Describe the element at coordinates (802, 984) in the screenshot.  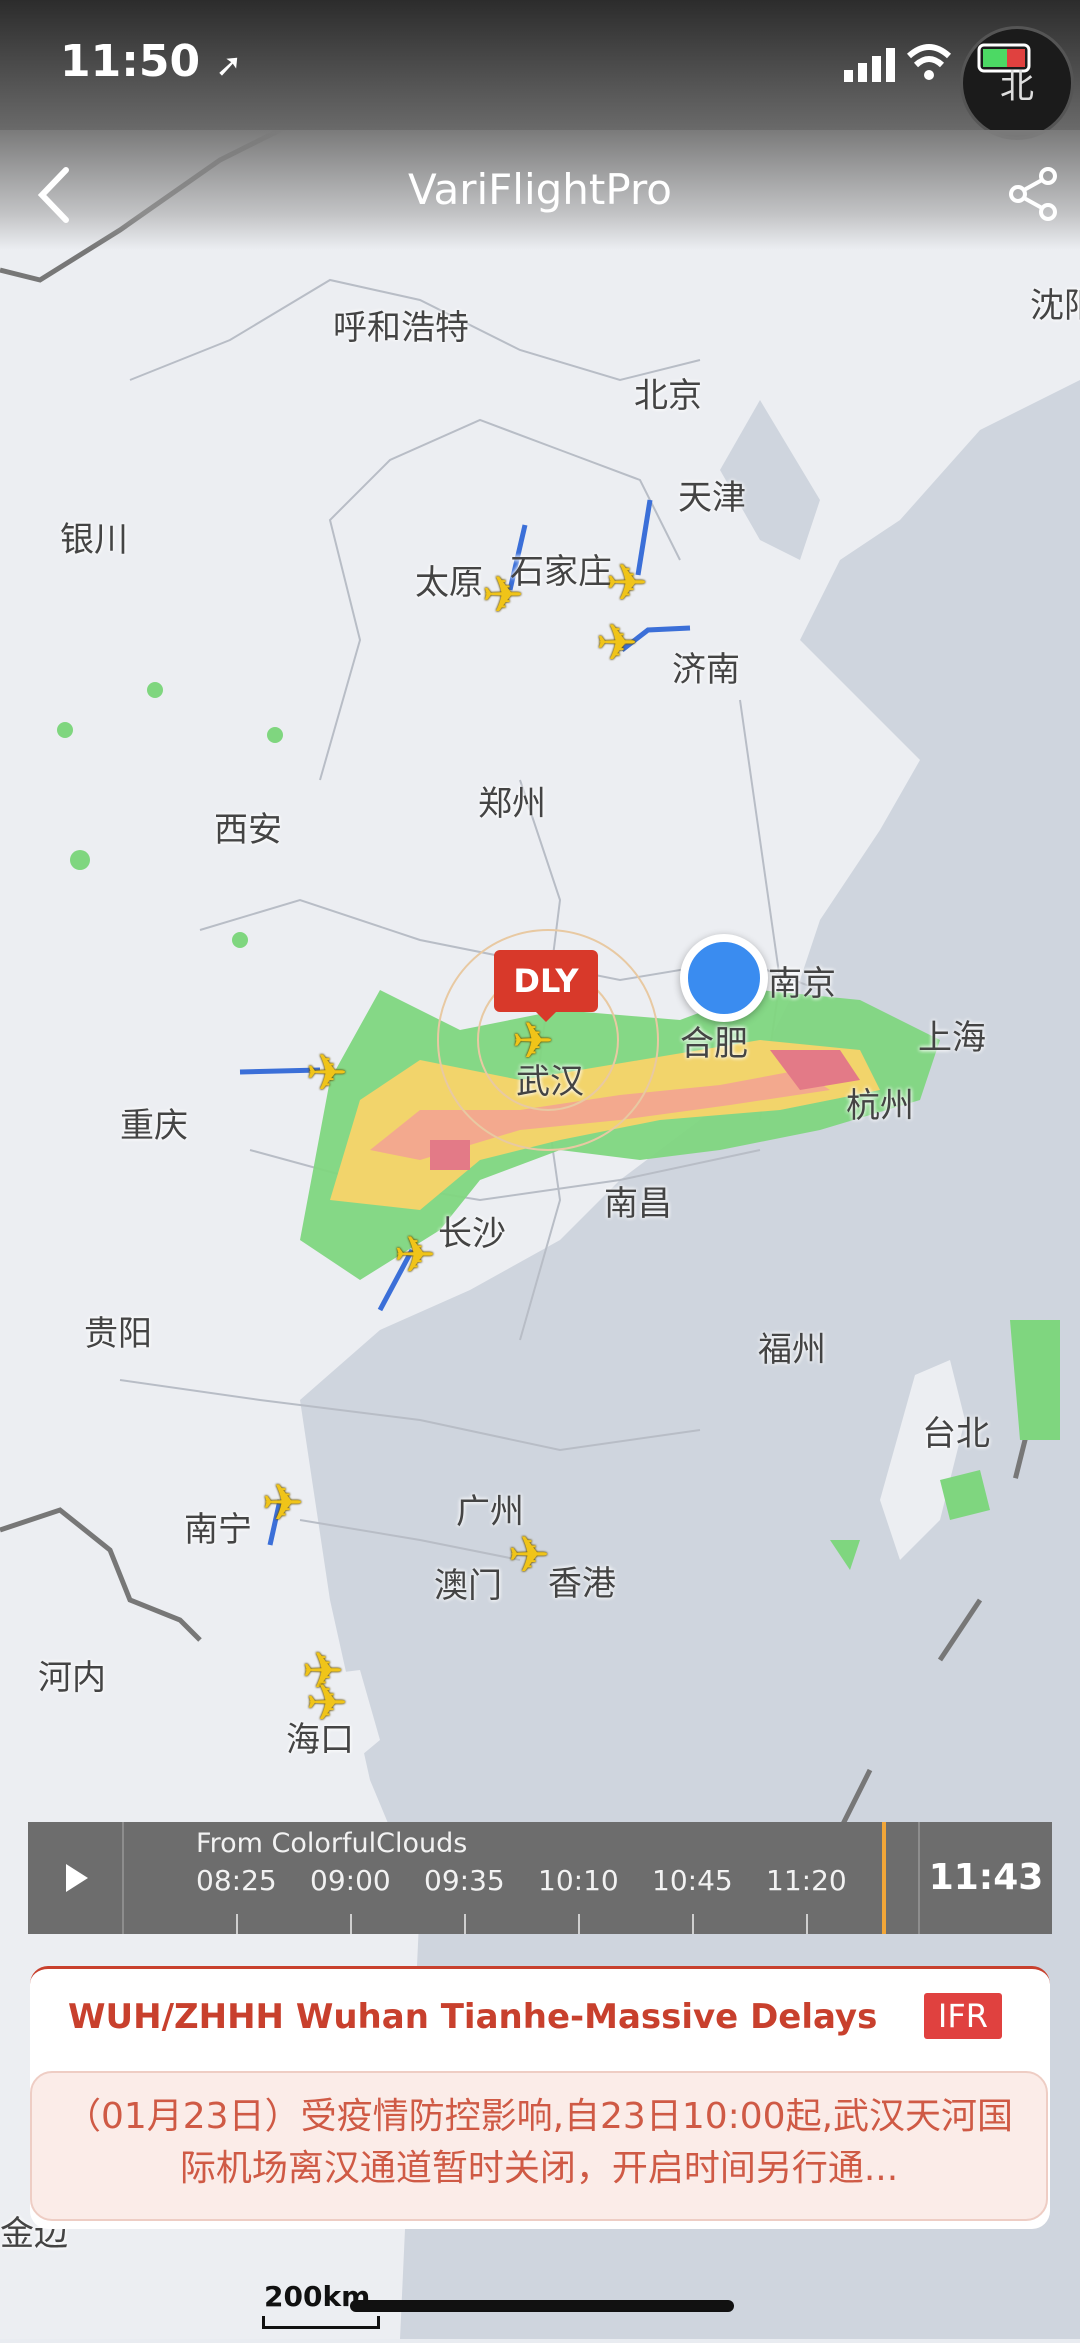
I see `city-label-nanjing: 南京` at that location.